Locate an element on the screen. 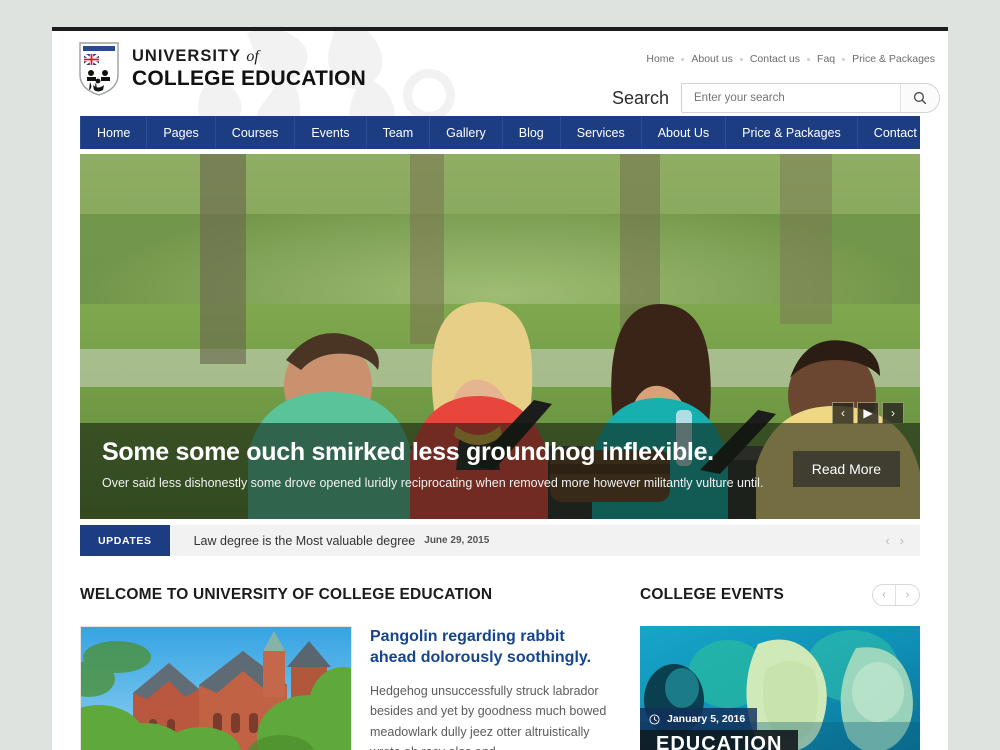 The width and height of the screenshot is (1000, 750). university-shield-icon is located at coordinates (99, 69).